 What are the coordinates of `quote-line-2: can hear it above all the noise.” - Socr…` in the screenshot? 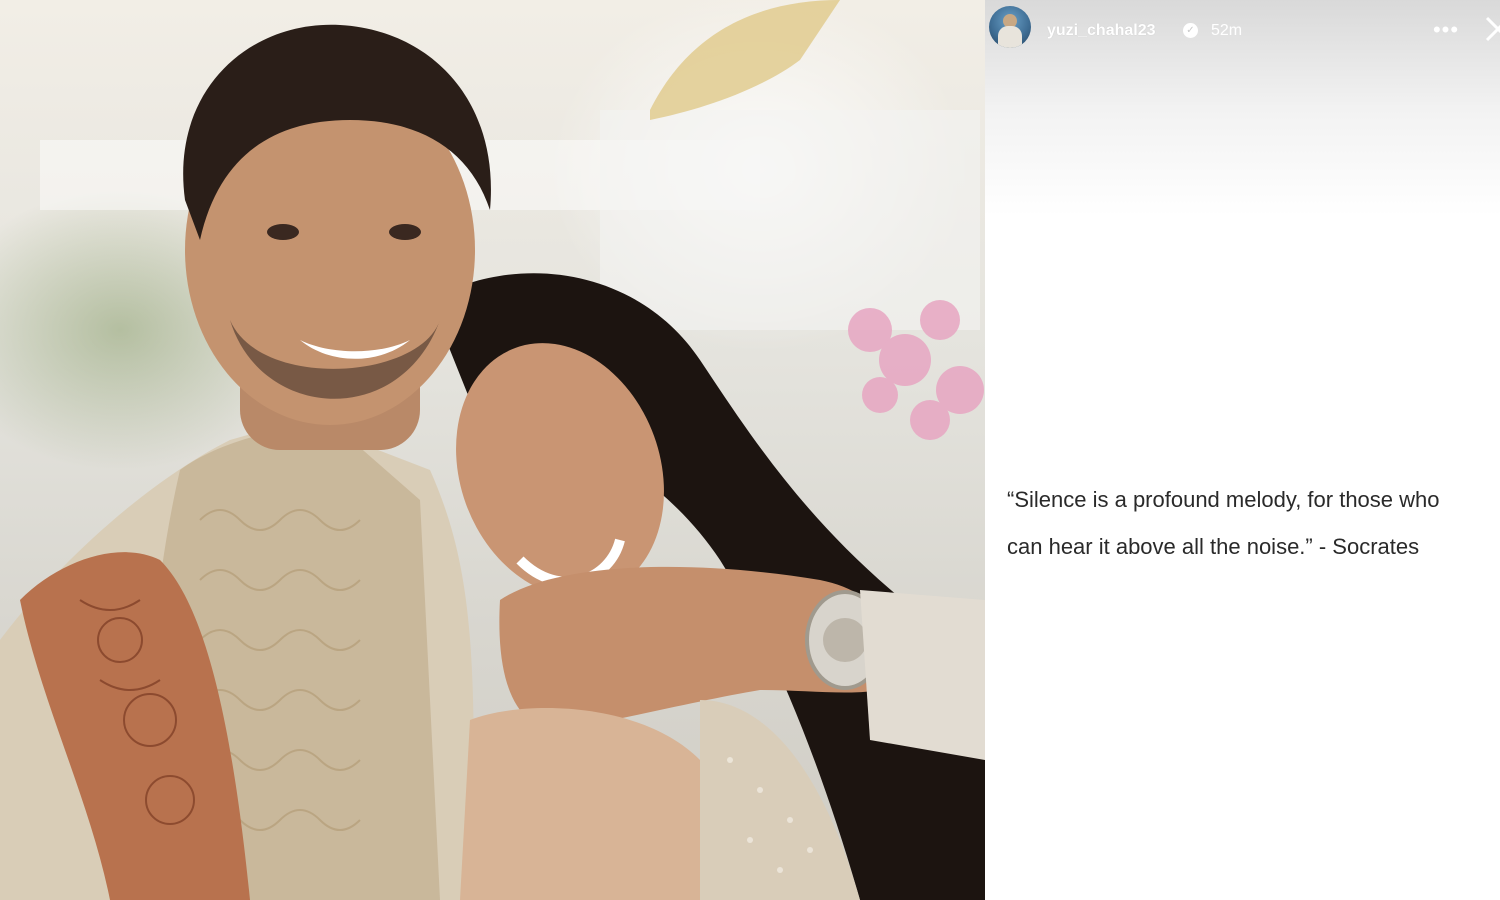 It's located at (1213, 546).